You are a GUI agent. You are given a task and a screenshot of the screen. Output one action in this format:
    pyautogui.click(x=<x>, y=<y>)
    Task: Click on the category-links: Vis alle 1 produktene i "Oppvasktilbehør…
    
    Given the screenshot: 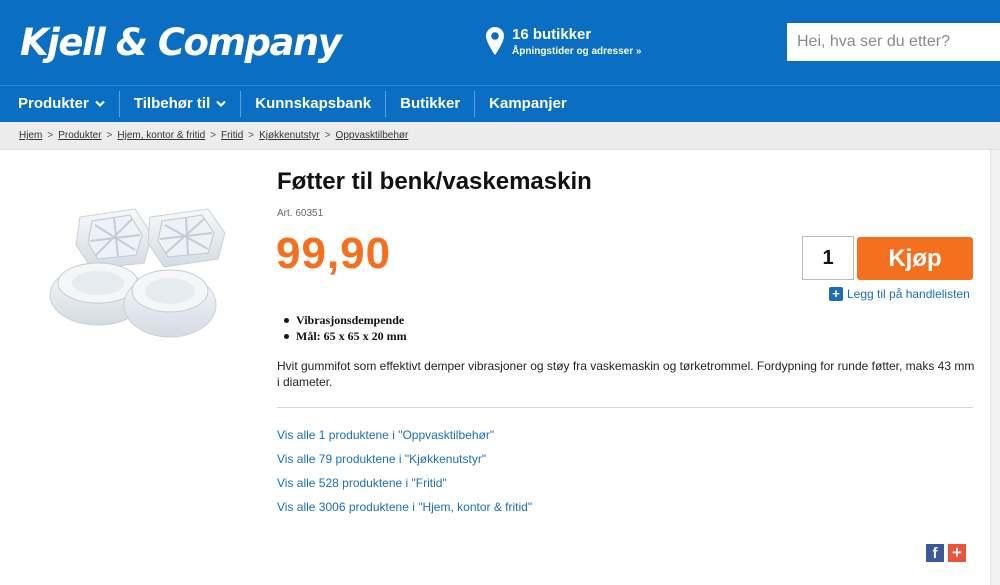 What is the action you would take?
    pyautogui.click(x=404, y=475)
    